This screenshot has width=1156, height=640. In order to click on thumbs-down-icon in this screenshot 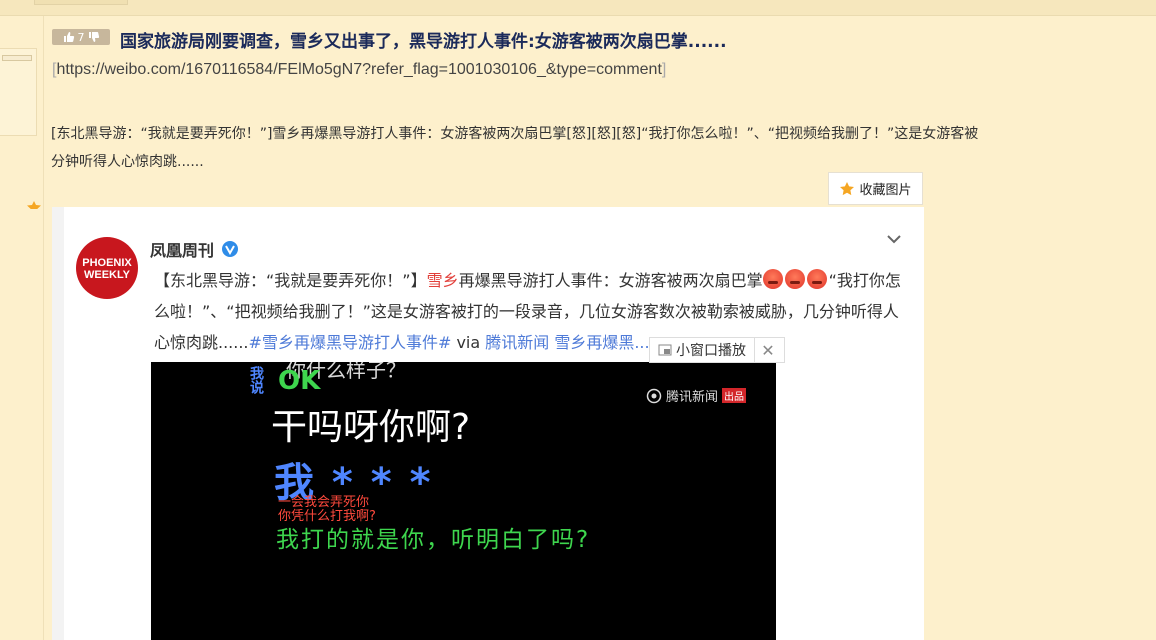, I will do `click(94, 37)`.